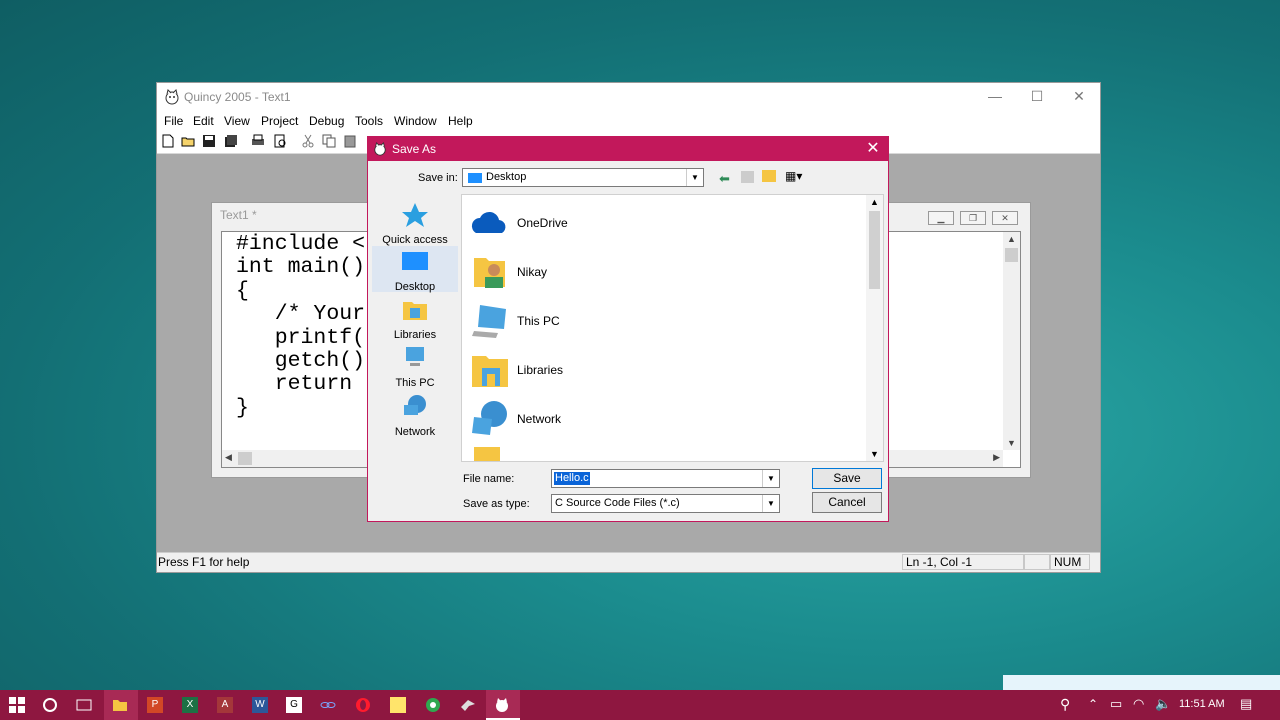 The height and width of the screenshot is (720, 1280). I want to click on paste-icon, so click(350, 141).